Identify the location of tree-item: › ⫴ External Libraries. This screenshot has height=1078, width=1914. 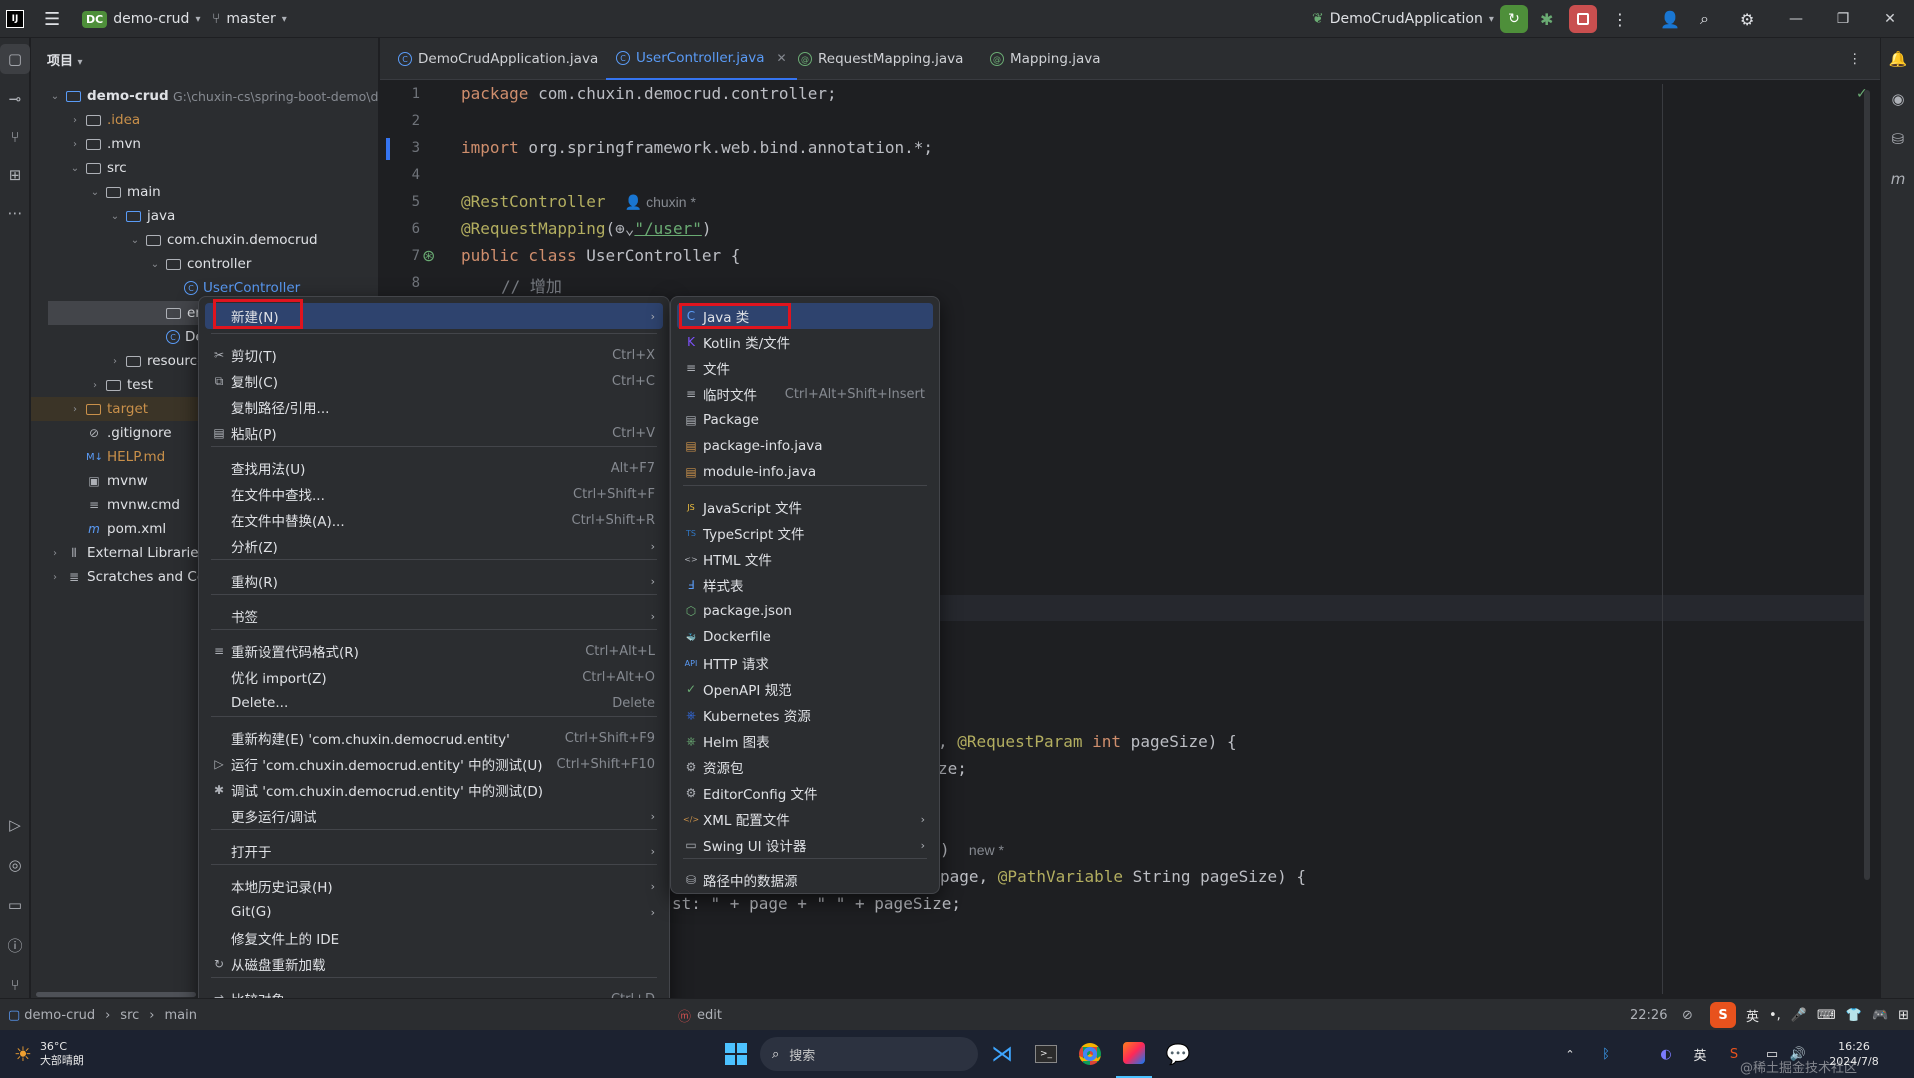
(127, 553).